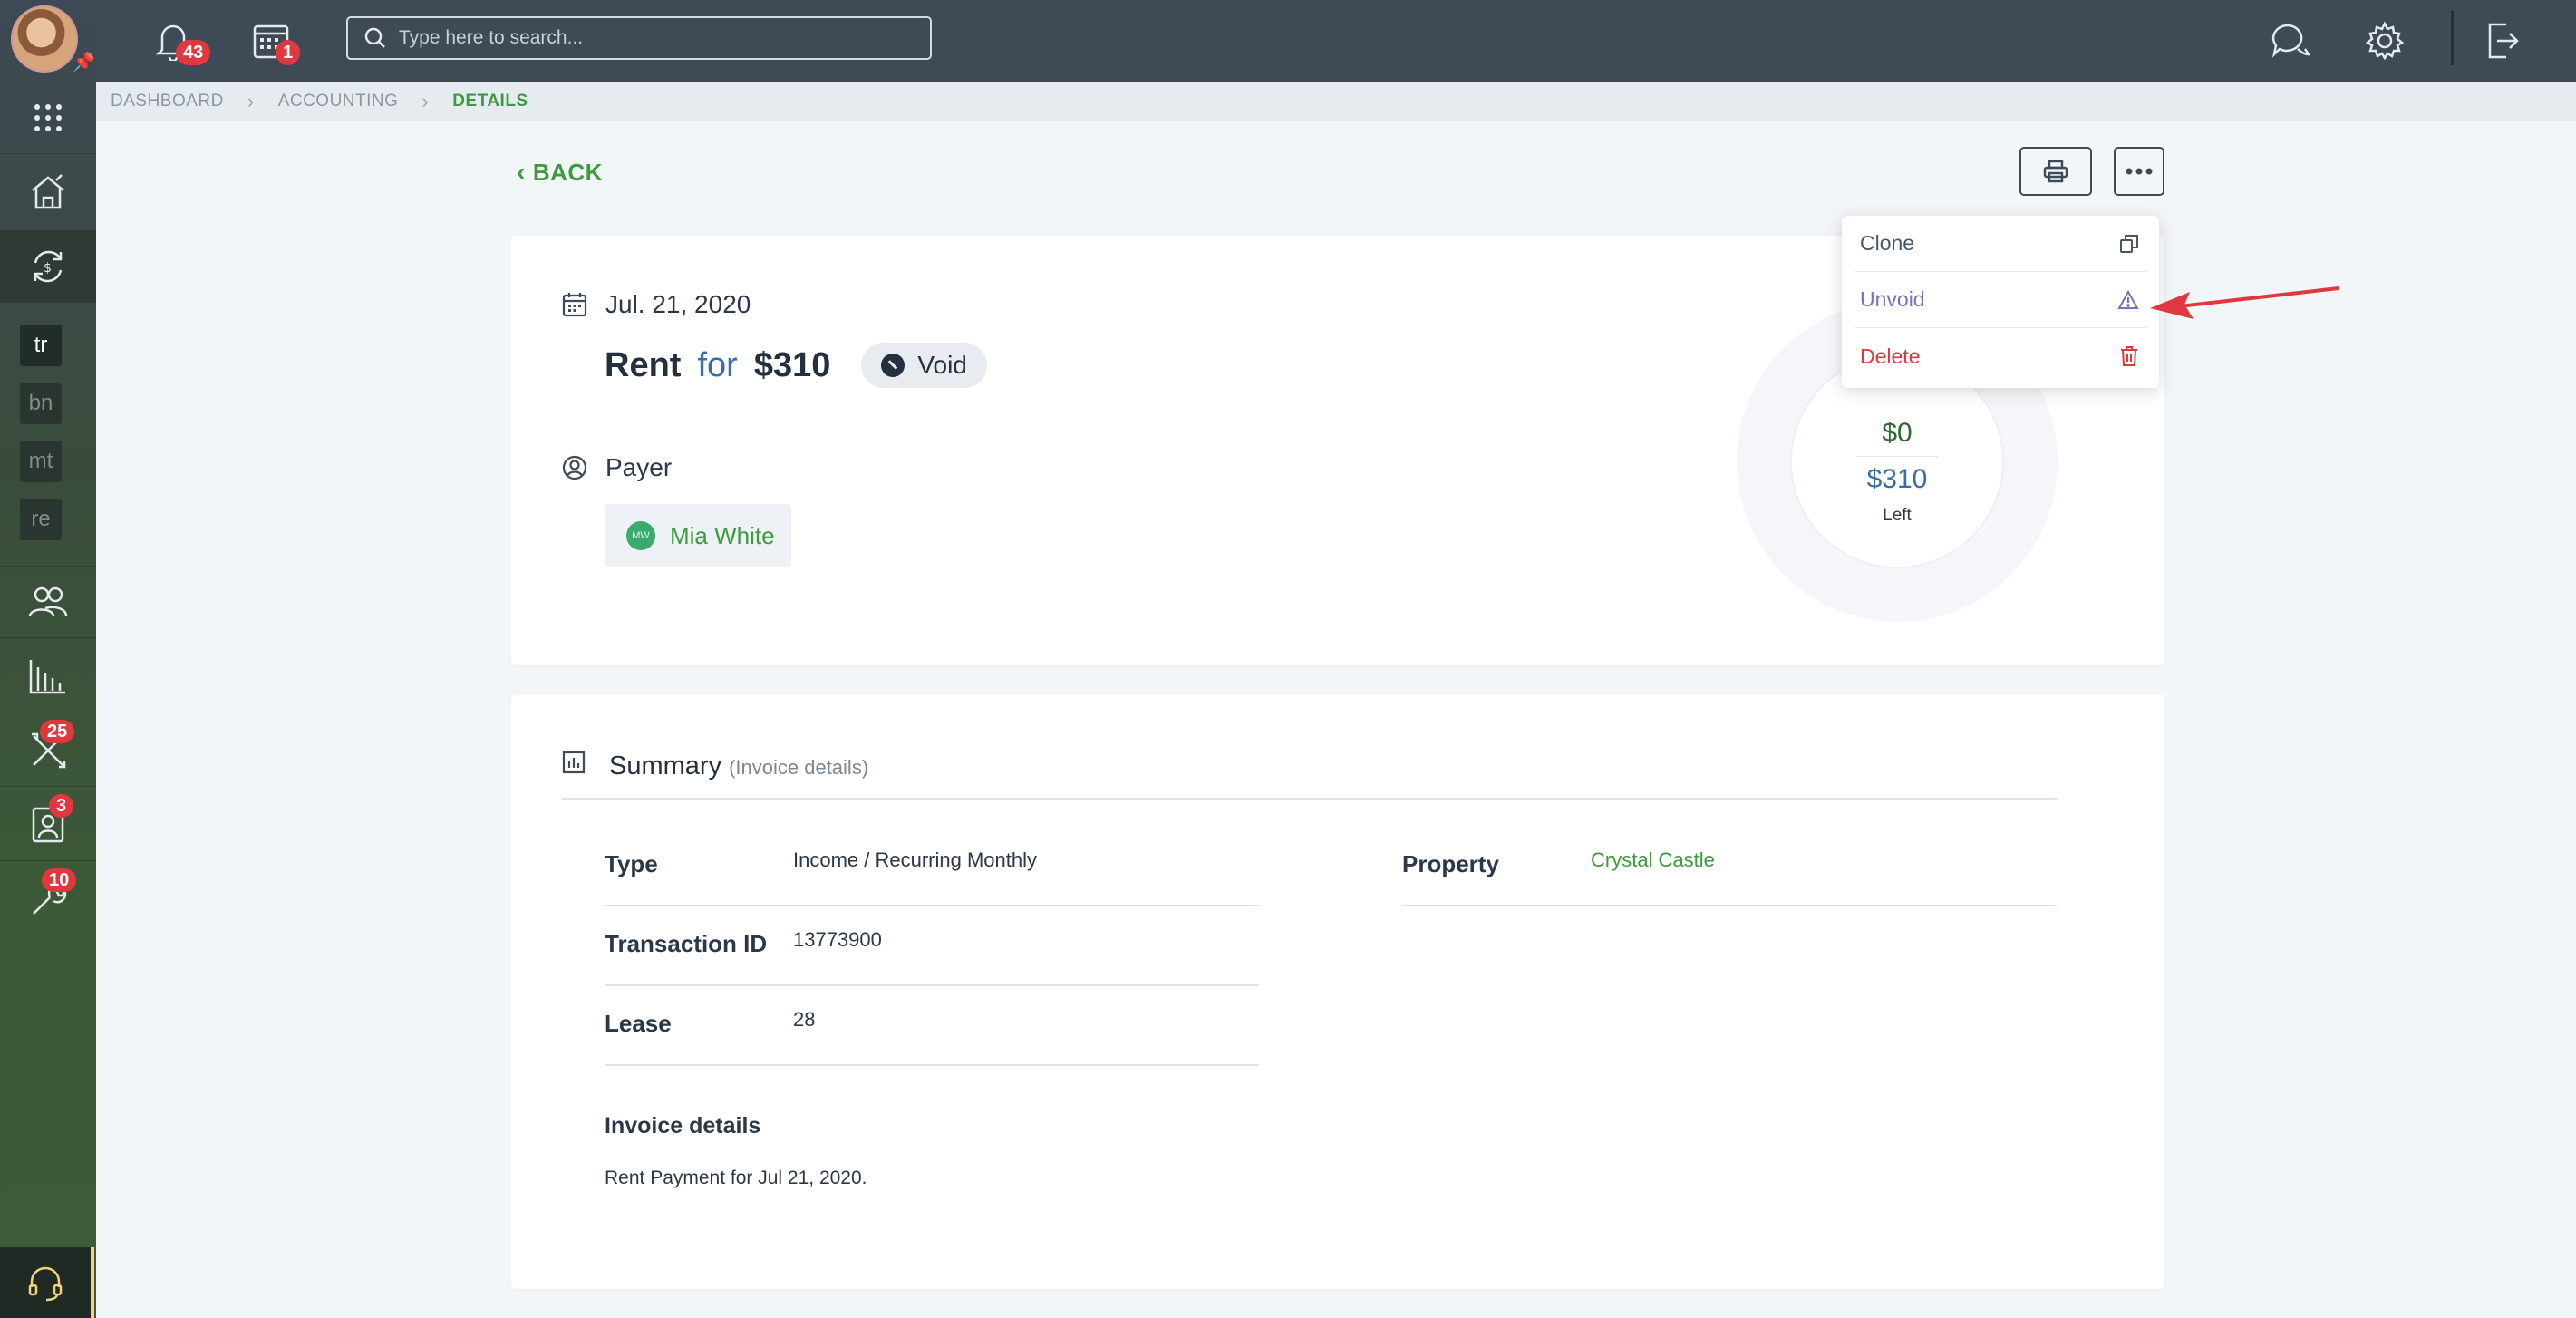 The height and width of the screenshot is (1318, 2576). What do you see at coordinates (1890, 356) in the screenshot?
I see `menu-item-label: Delete` at bounding box center [1890, 356].